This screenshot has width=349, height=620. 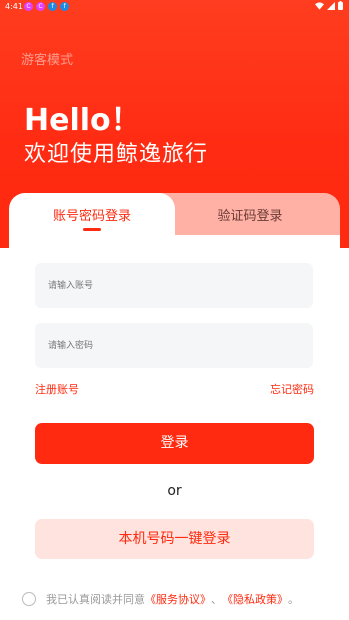 I want to click on signal-icon, so click(x=331, y=5).